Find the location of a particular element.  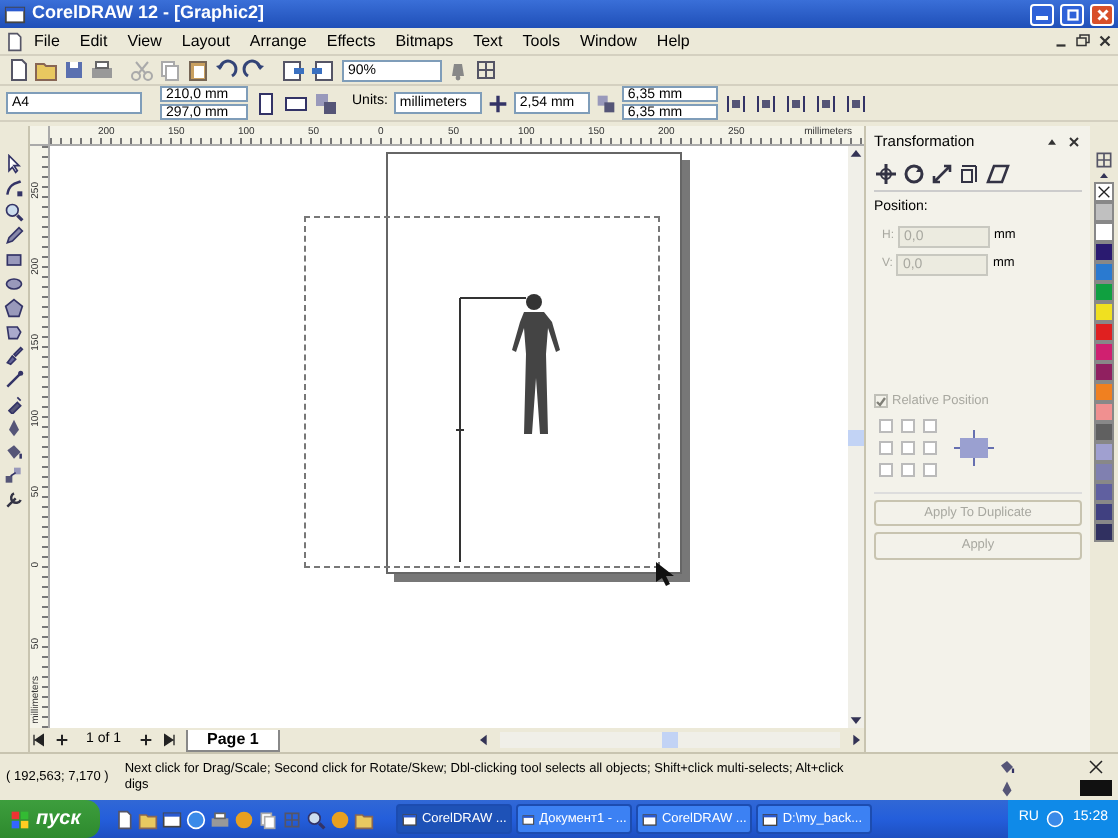

menu-item: Arrange is located at coordinates (278, 41).